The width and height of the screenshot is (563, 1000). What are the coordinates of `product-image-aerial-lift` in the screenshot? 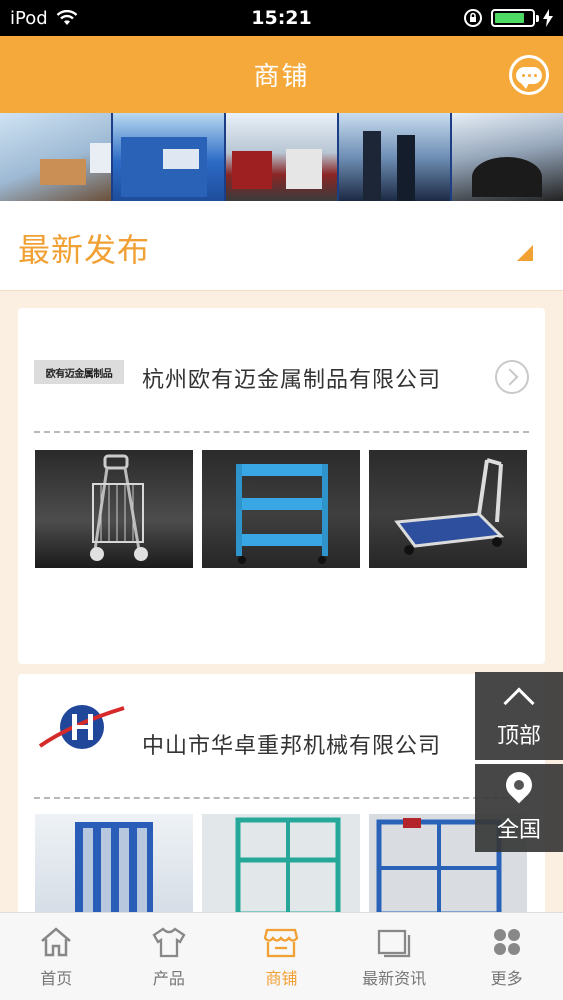 It's located at (114, 864).